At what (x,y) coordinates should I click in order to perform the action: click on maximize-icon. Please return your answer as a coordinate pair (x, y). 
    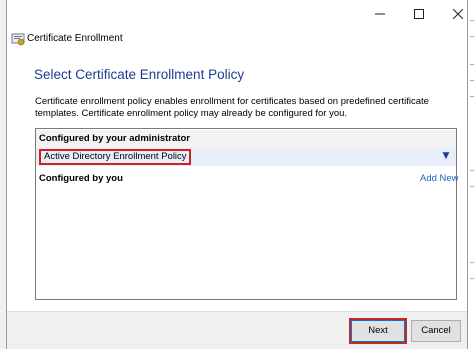
    Looking at the image, I should click on (419, 14).